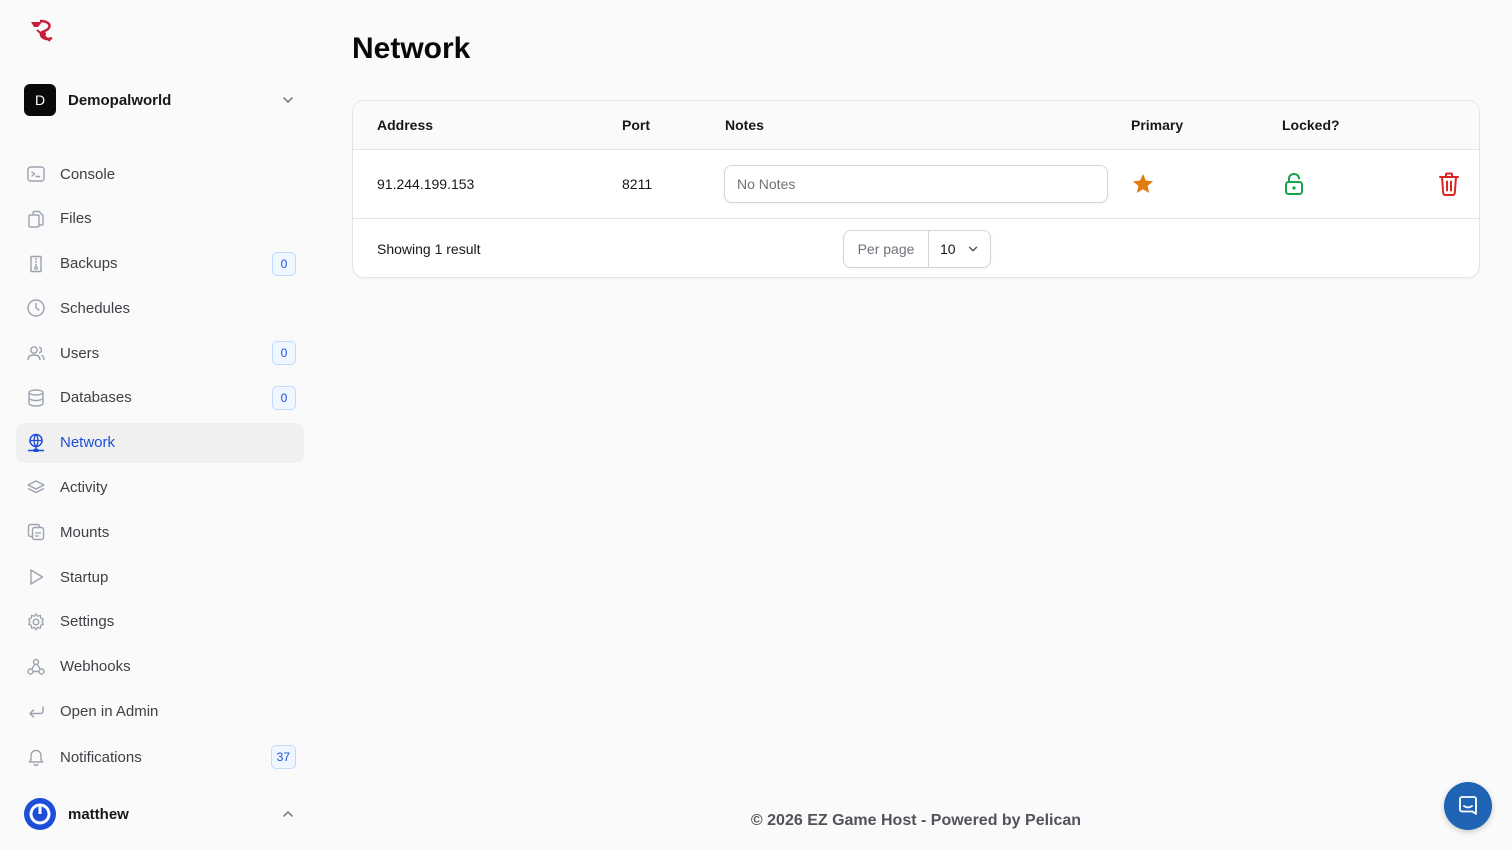 The image size is (1512, 850). I want to click on table-row: 91.244.199.153 8211, so click(916, 184).